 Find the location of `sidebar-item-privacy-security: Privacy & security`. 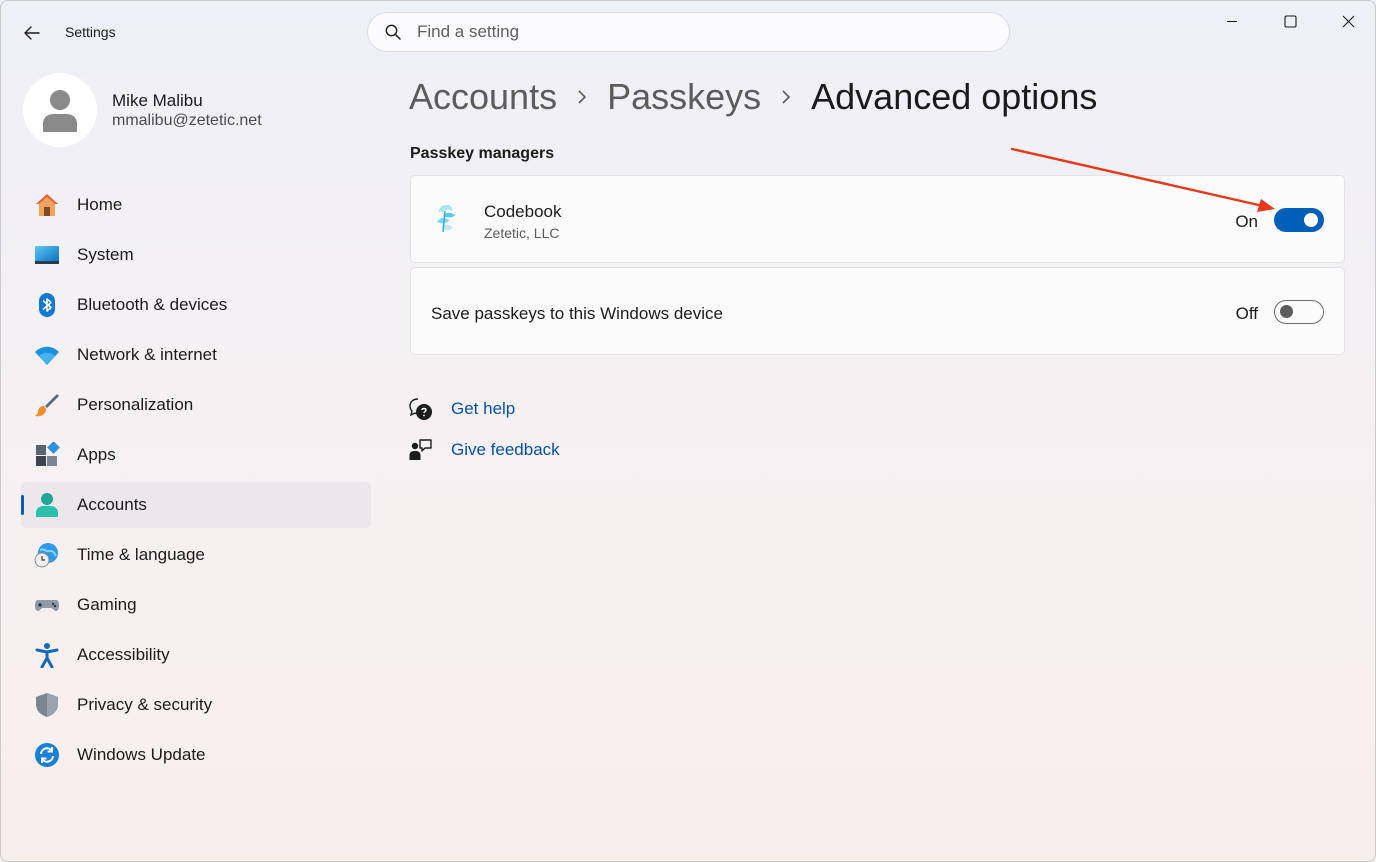

sidebar-item-privacy-security: Privacy & security is located at coordinates (196, 705).